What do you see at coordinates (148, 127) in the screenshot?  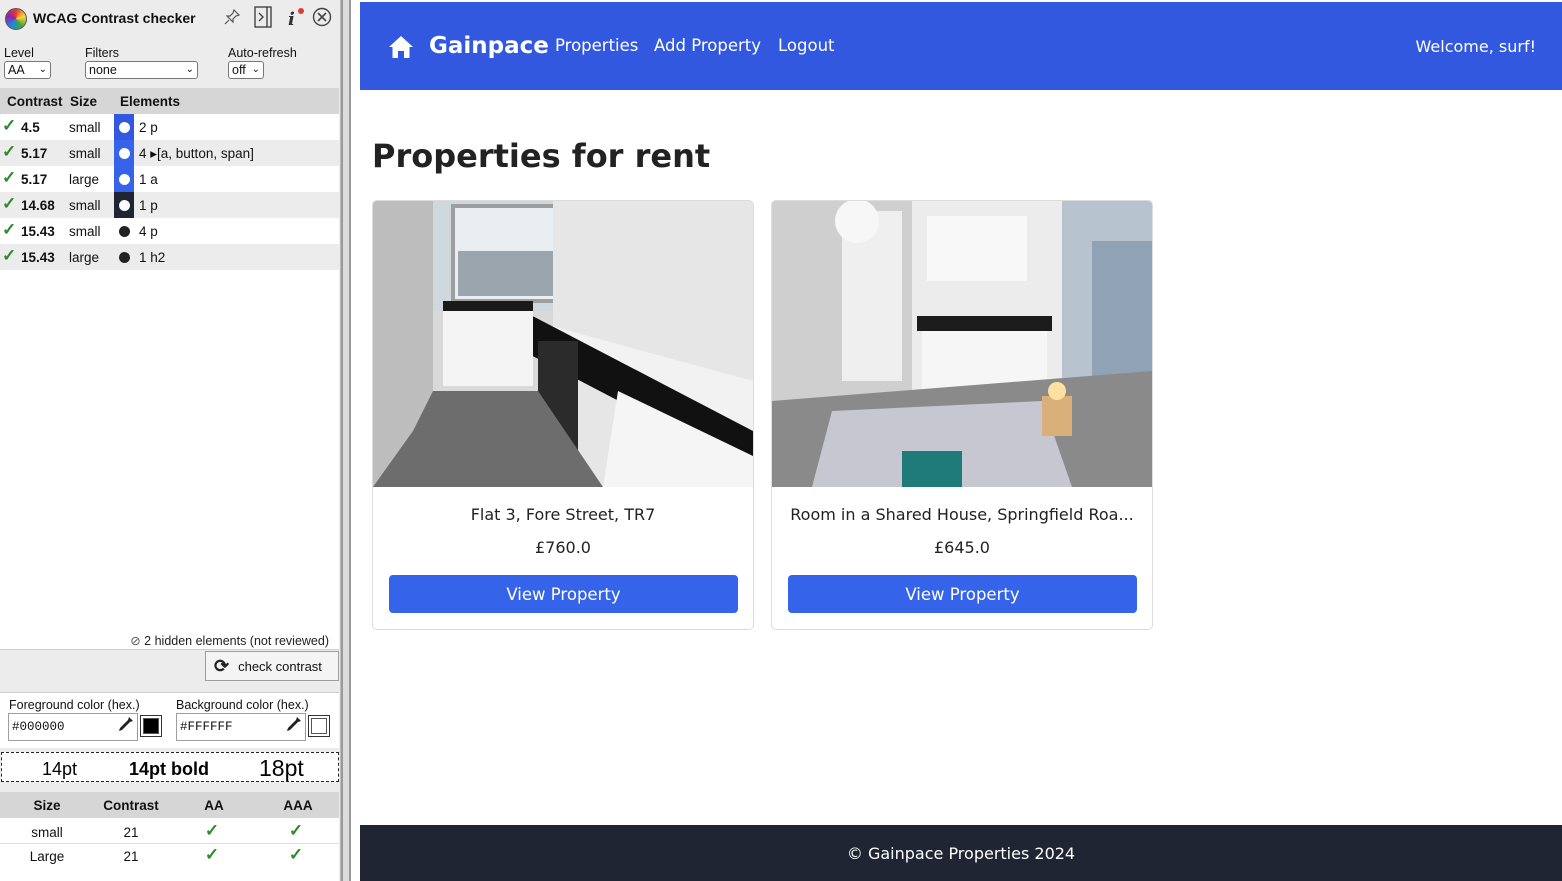 I see `elements-summary: 2 p` at bounding box center [148, 127].